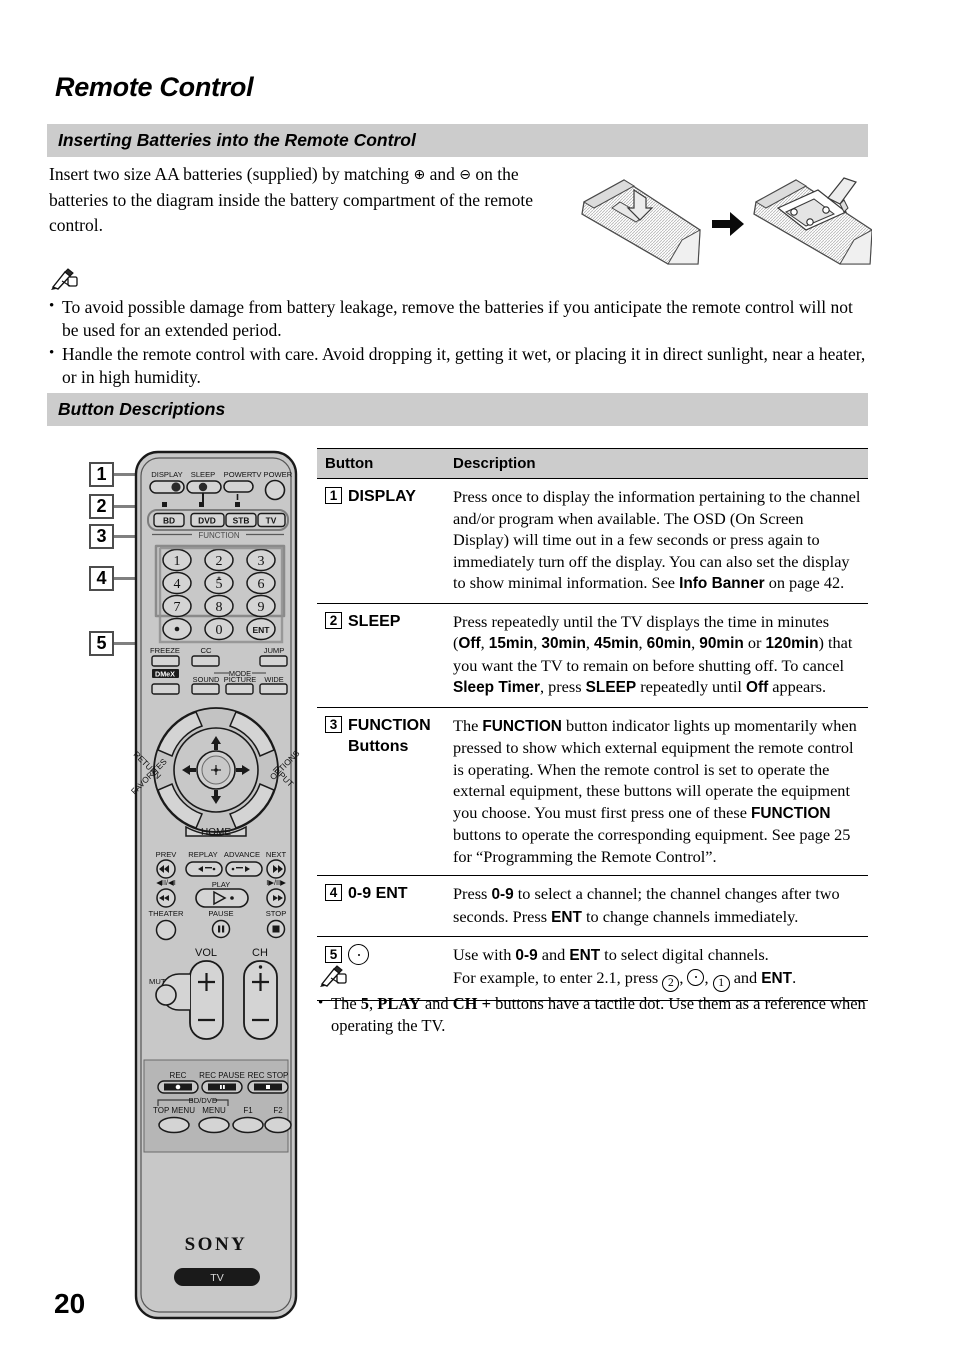 The height and width of the screenshot is (1356, 954). What do you see at coordinates (442, 174) in the screenshot?
I see `intro-text-part-2: and` at bounding box center [442, 174].